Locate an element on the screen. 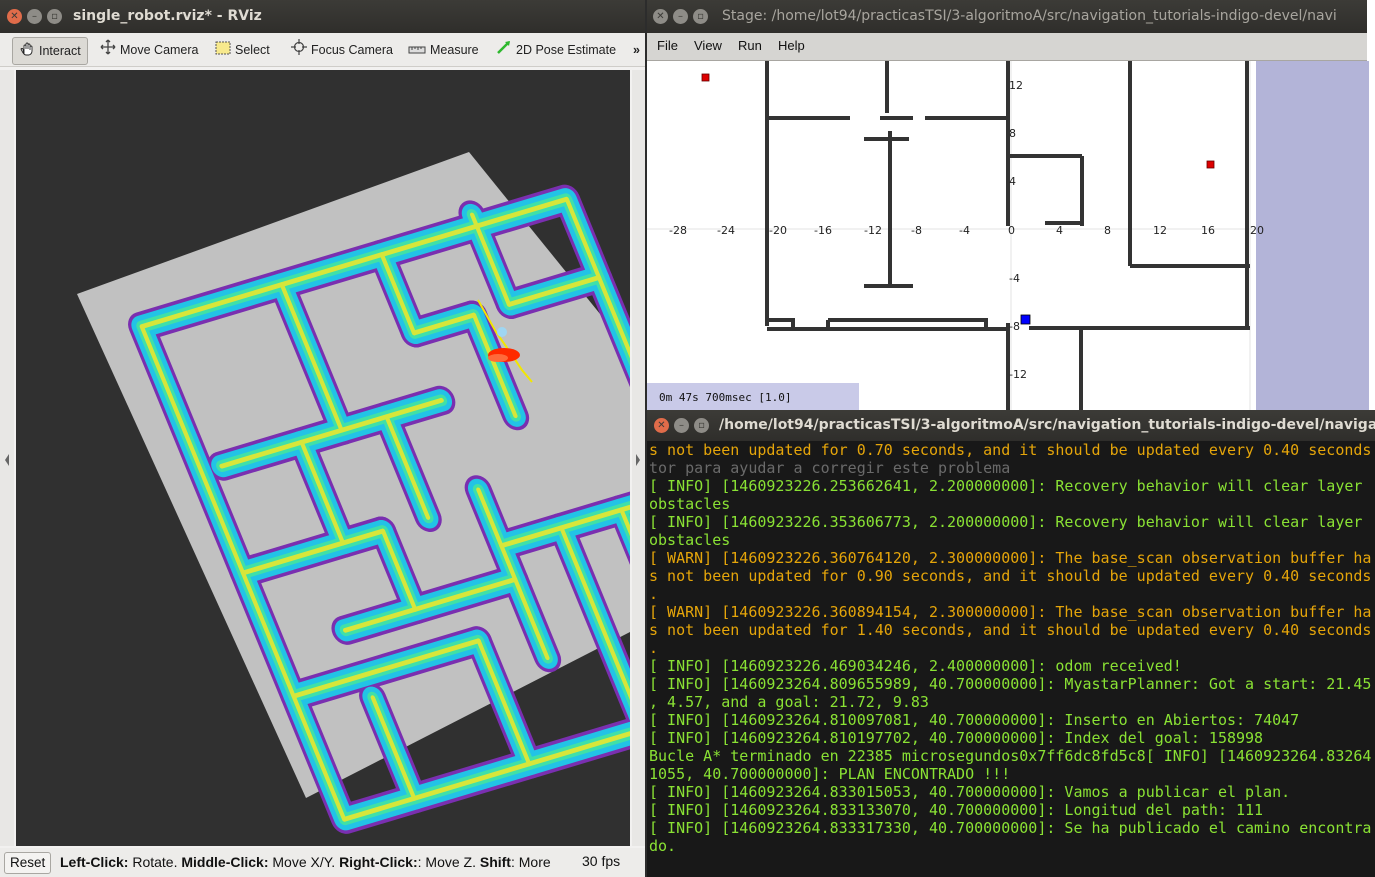 The image size is (1375, 877). focus-crosshair-icon is located at coordinates (299, 51).